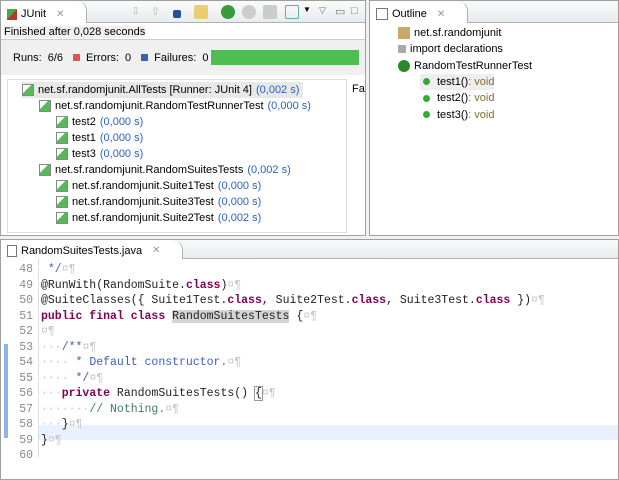 This screenshot has width=619, height=480. I want to click on line-number: 60, so click(26, 455).